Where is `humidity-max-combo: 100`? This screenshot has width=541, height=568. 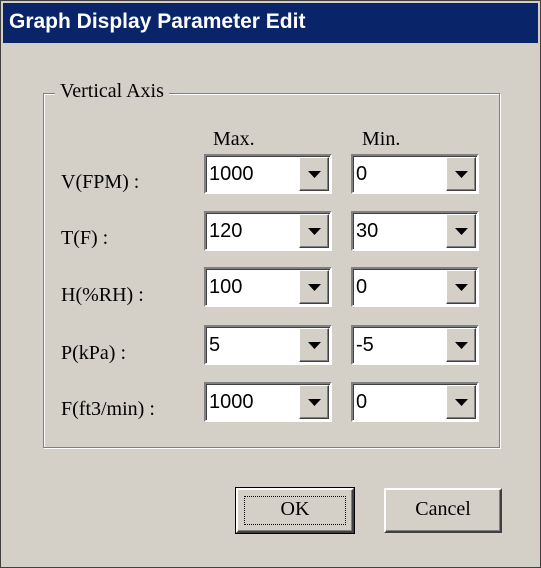
humidity-max-combo: 100 is located at coordinates (268, 287).